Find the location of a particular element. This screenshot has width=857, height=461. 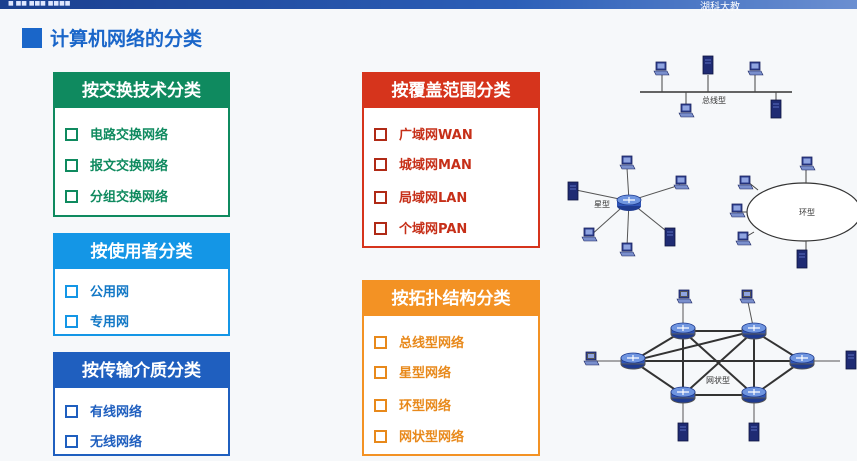

category-item: 个域网PAN is located at coordinates (420, 227).